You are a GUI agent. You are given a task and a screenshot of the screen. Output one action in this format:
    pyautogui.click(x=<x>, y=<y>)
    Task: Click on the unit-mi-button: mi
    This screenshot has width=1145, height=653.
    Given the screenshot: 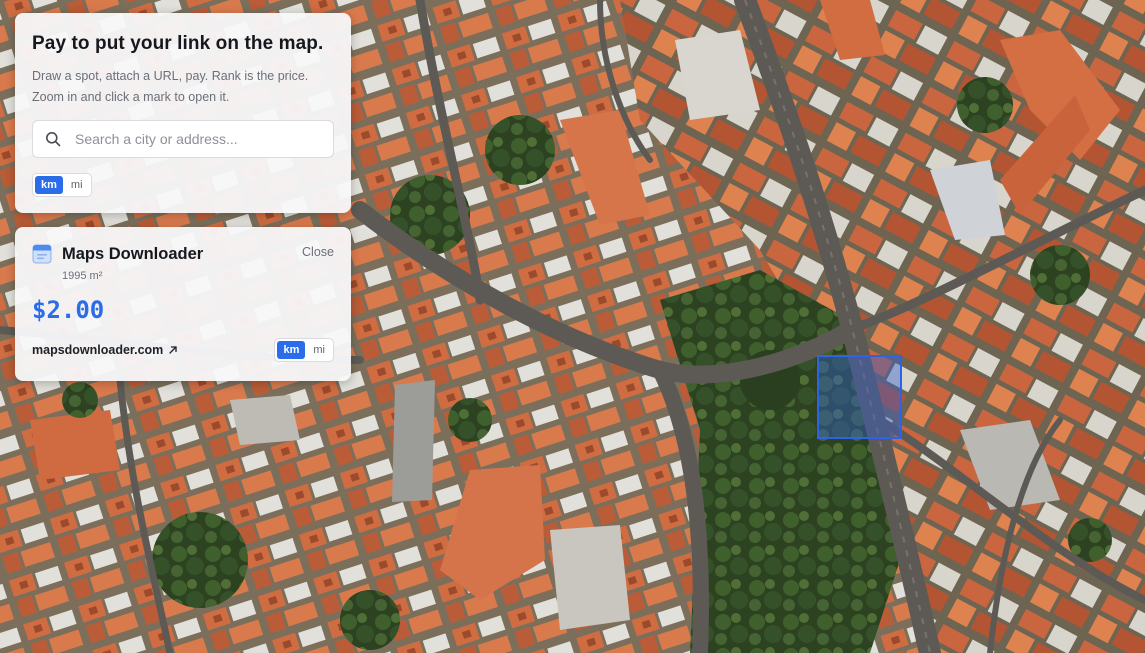 What is the action you would take?
    pyautogui.click(x=77, y=185)
    